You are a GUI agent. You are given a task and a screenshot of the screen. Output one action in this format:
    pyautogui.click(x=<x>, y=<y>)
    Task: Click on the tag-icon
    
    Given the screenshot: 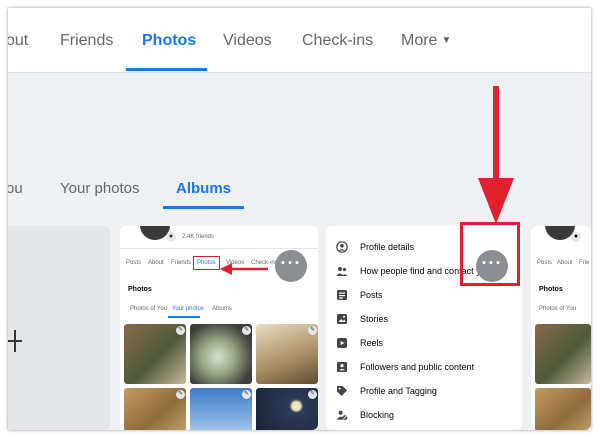 What is the action you would take?
    pyautogui.click(x=342, y=391)
    